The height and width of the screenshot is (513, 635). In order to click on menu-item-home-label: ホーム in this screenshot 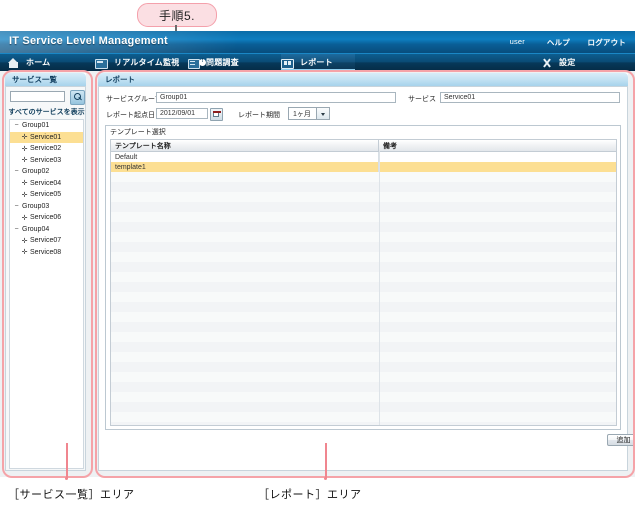, I will do `click(38, 62)`.